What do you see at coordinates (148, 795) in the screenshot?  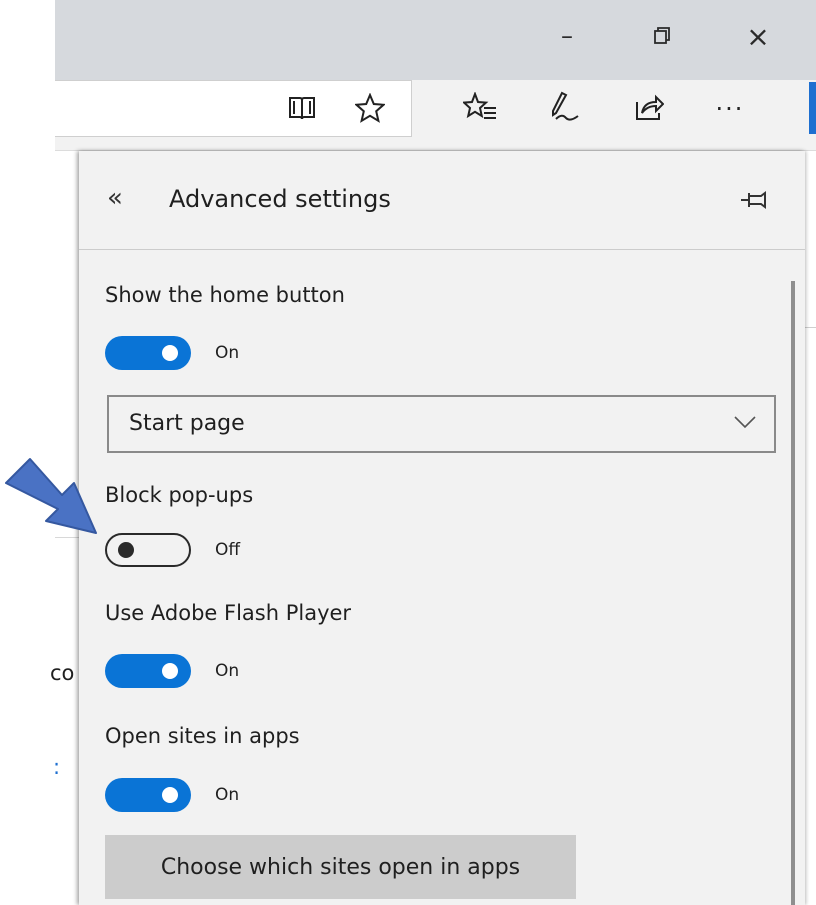 I see `open-sites-in-apps-toggle` at bounding box center [148, 795].